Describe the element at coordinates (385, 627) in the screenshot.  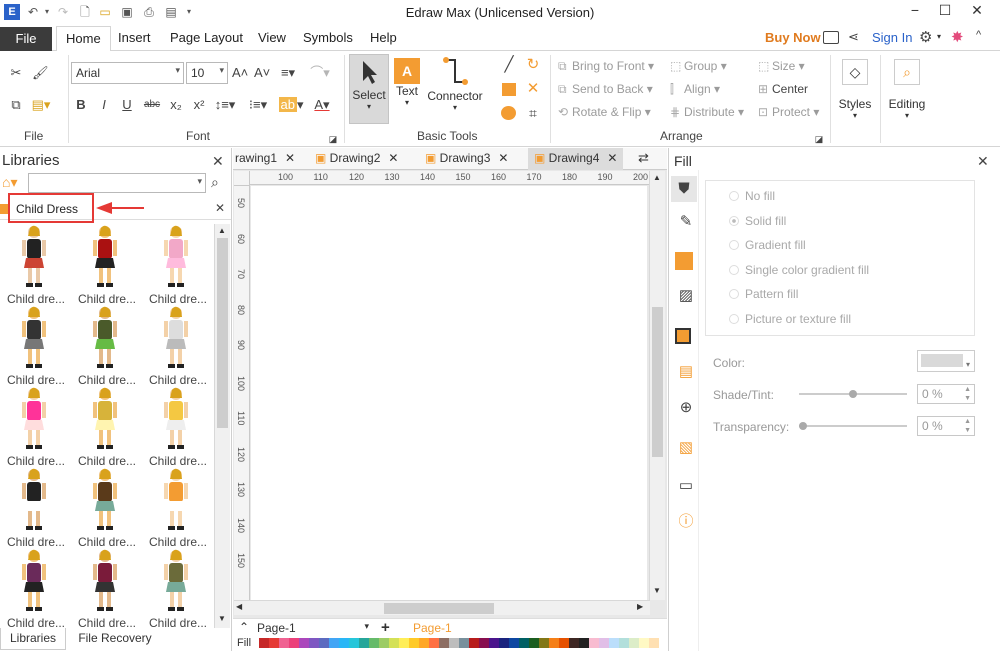
I see `add-page-icon: +` at that location.